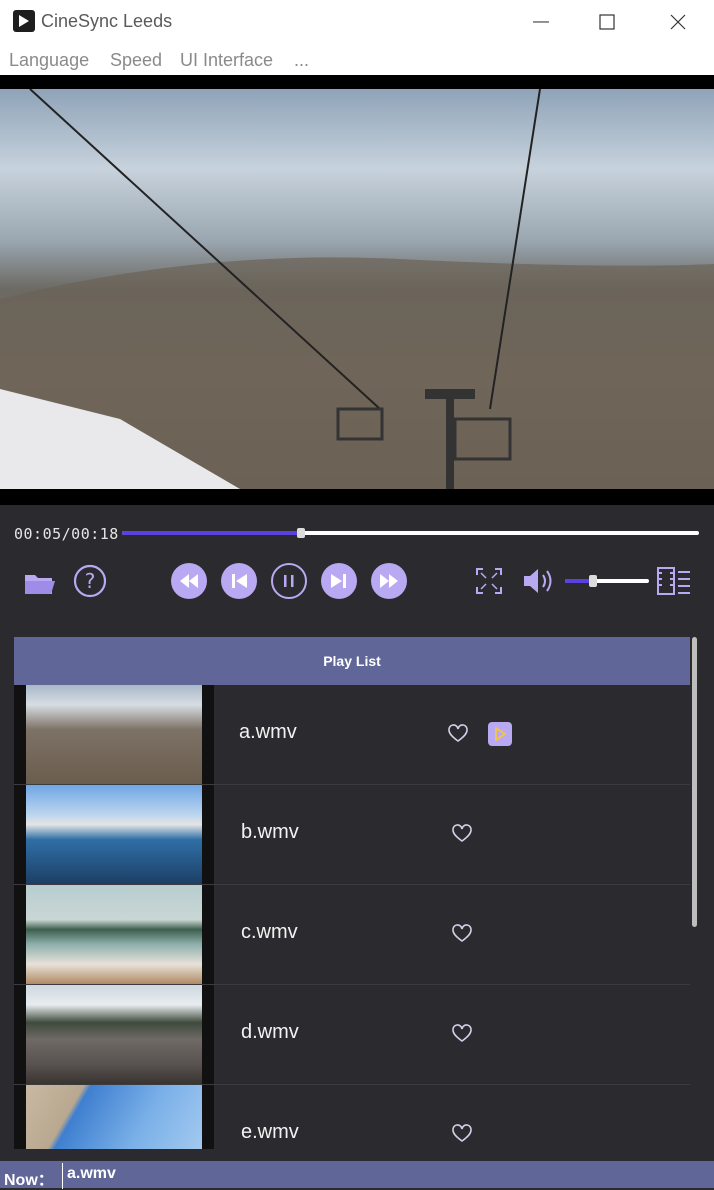  What do you see at coordinates (352, 661) in the screenshot?
I see `playlist-header: Play List` at bounding box center [352, 661].